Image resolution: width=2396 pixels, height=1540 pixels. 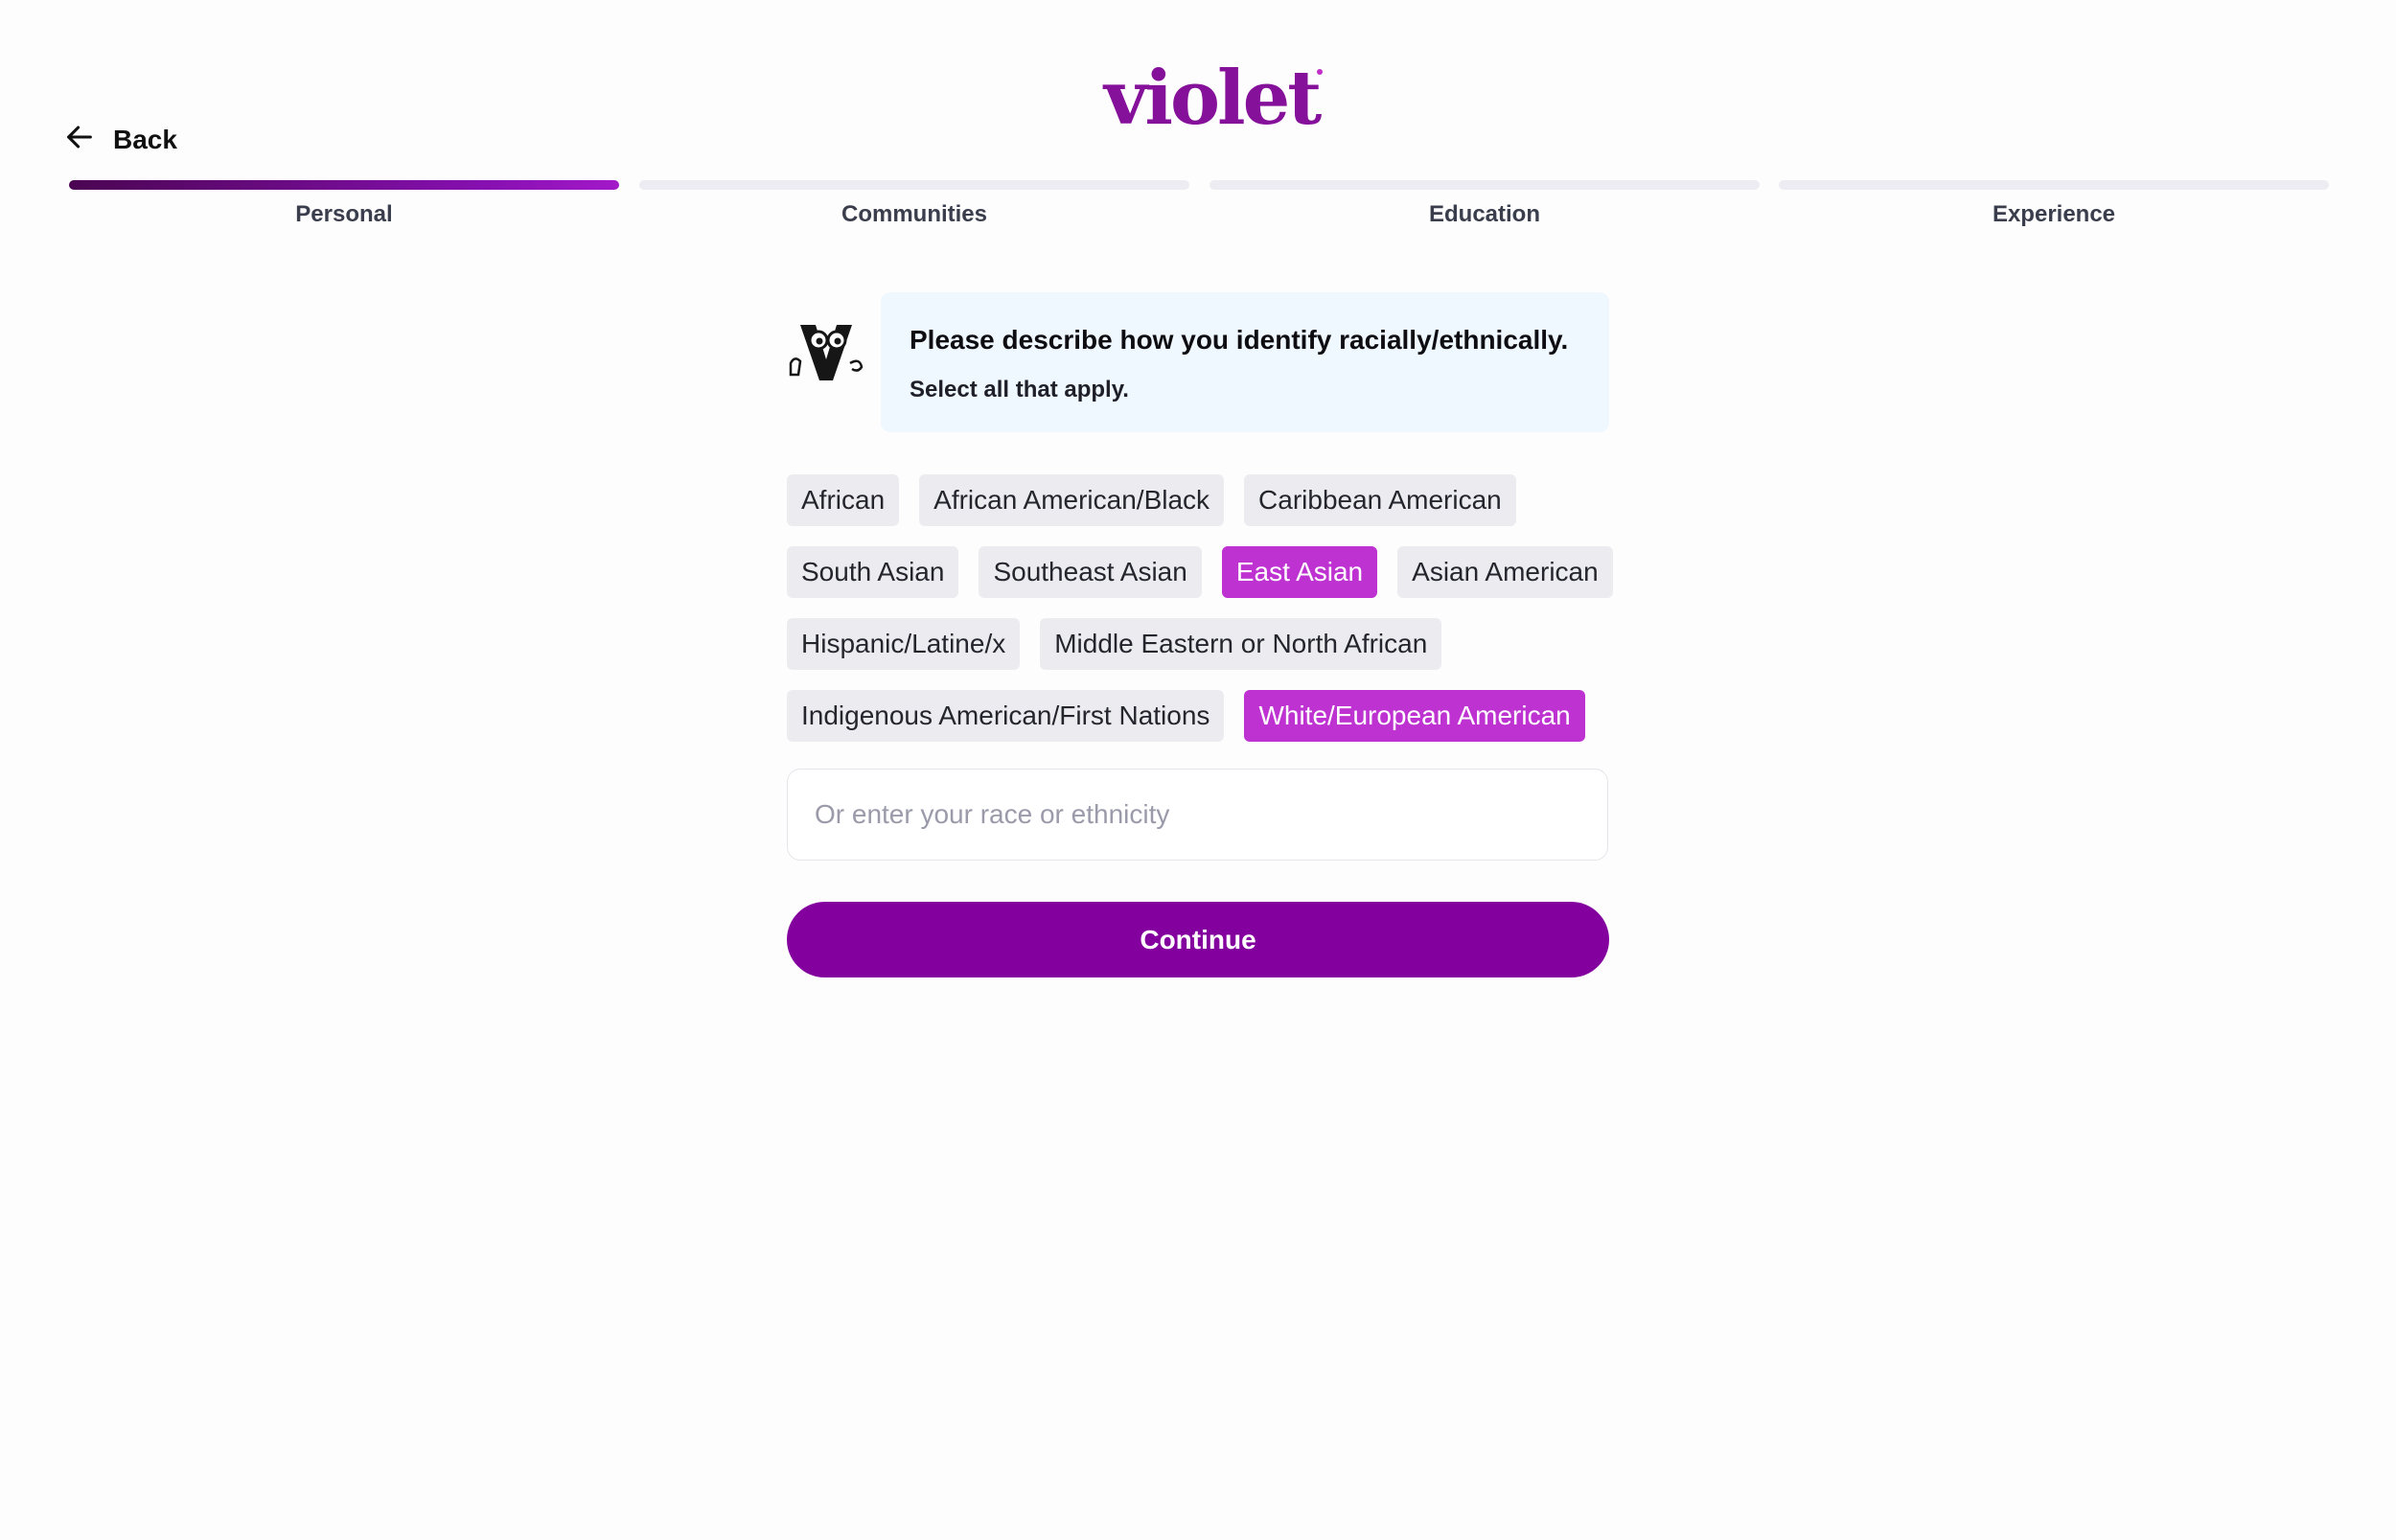 What do you see at coordinates (1090, 572) in the screenshot?
I see `option-chip-southeast-asian: Southeast Asian` at bounding box center [1090, 572].